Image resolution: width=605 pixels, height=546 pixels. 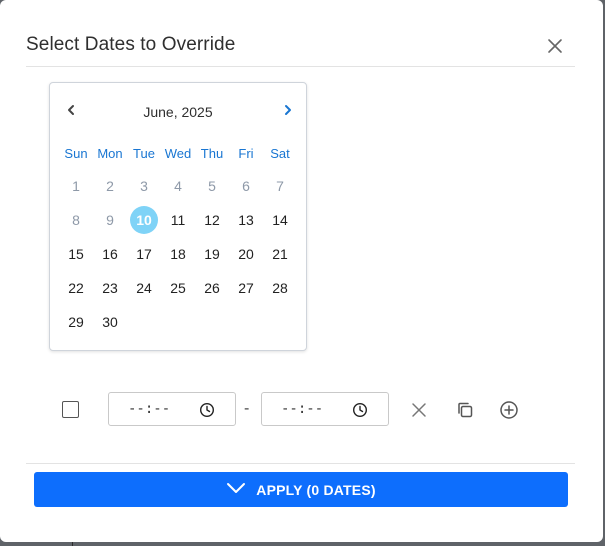 What do you see at coordinates (110, 322) in the screenshot?
I see `calendar-day: 30` at bounding box center [110, 322].